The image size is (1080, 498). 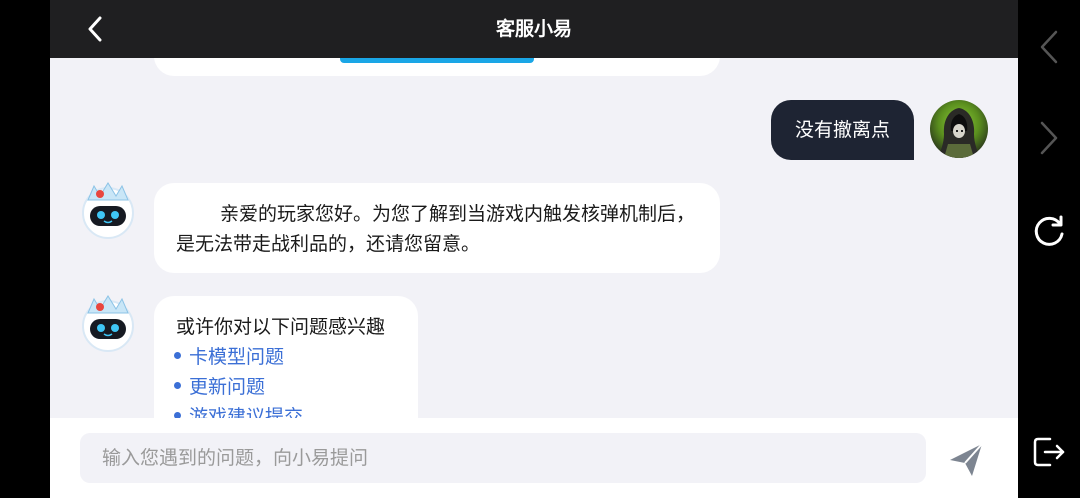 I want to click on user-avatar, so click(x=959, y=129).